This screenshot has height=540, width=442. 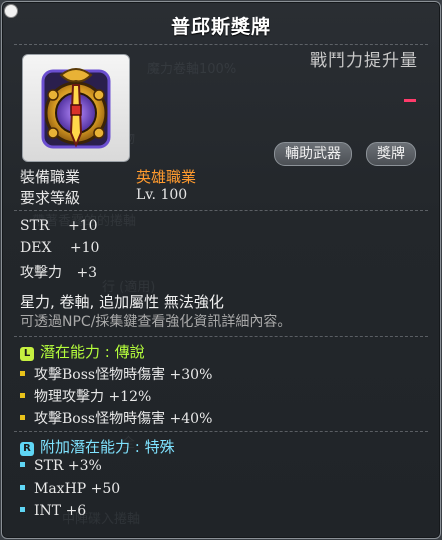 I want to click on potential-line: 攻擊Boss怪物時傷害 +40%, so click(x=116, y=418).